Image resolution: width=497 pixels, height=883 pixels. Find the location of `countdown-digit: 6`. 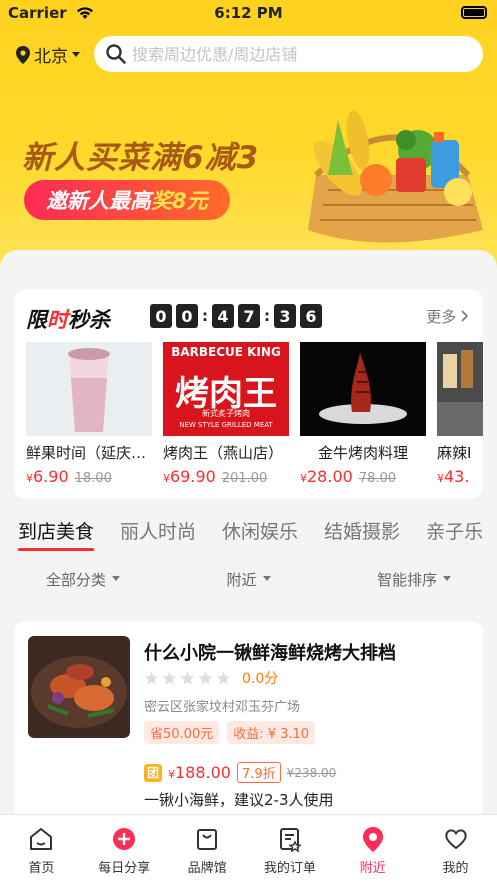

countdown-digit: 6 is located at coordinates (311, 316).